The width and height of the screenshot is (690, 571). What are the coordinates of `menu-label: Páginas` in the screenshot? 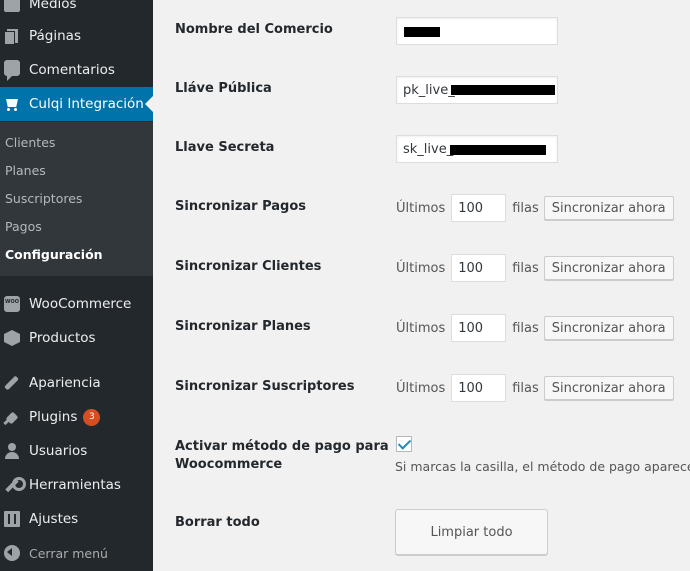 It's located at (55, 36).